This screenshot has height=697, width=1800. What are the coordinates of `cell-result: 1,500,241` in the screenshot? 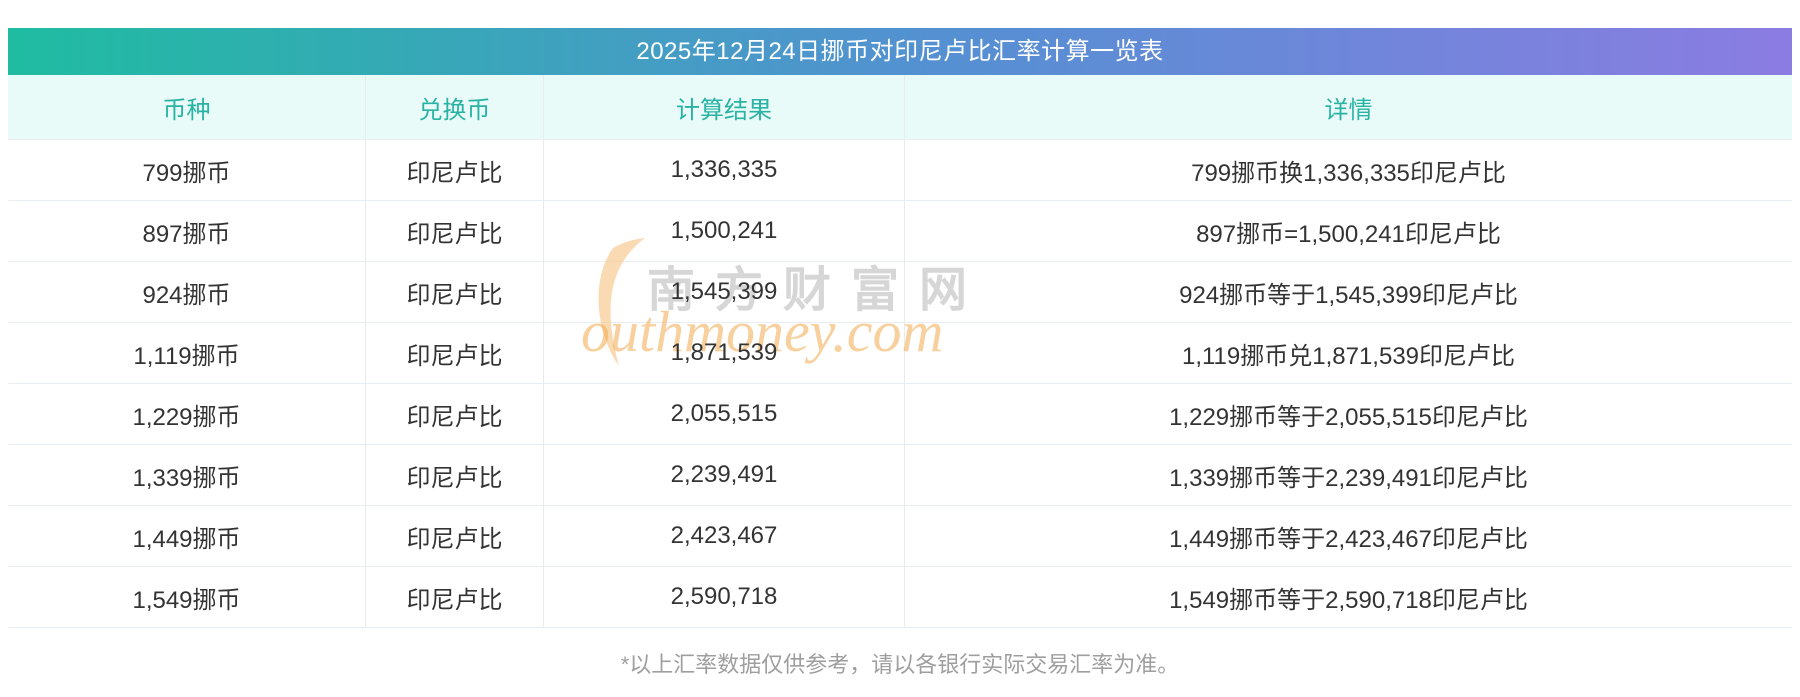 It's located at (724, 231).